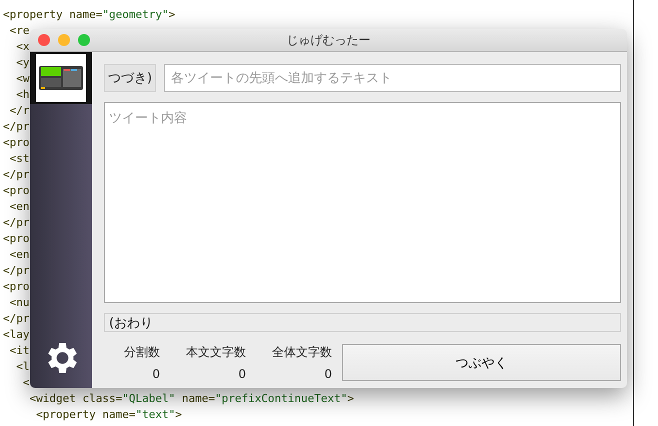  What do you see at coordinates (142, 352) in the screenshot?
I see `stat-label: 分割数` at bounding box center [142, 352].